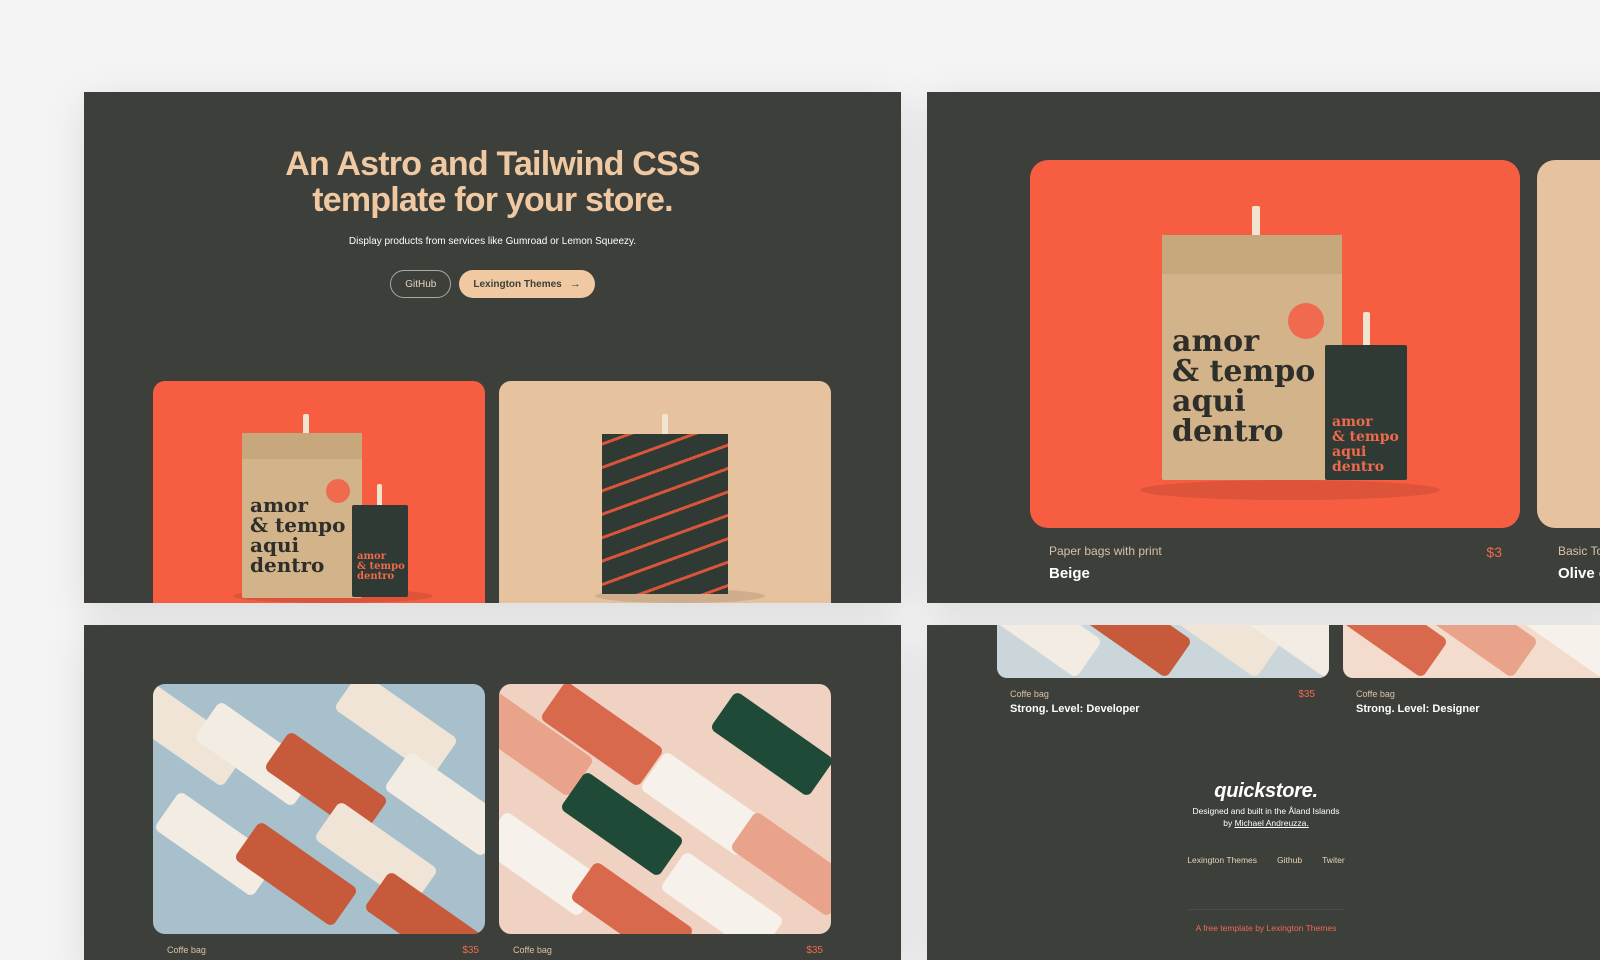  I want to click on product-price: $3, so click(1494, 552).